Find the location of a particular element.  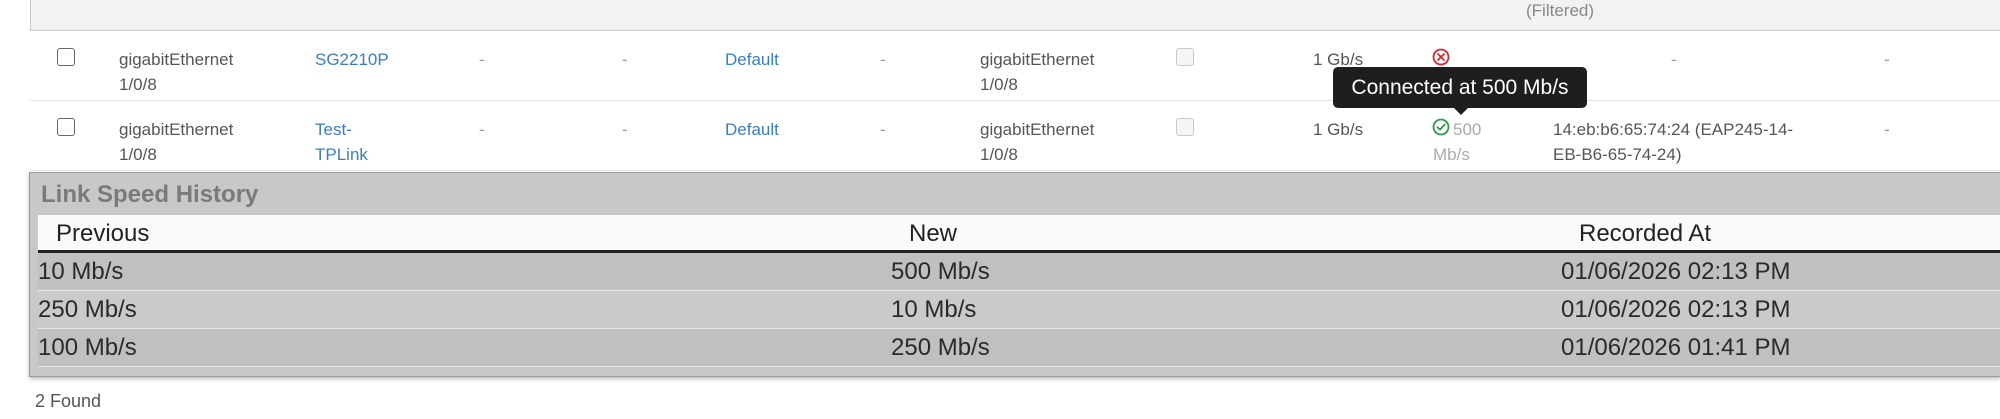

history-row: 10 Mb/s 500 Mb/s 01/06/2026 02:13 PM is located at coordinates (1019, 272).